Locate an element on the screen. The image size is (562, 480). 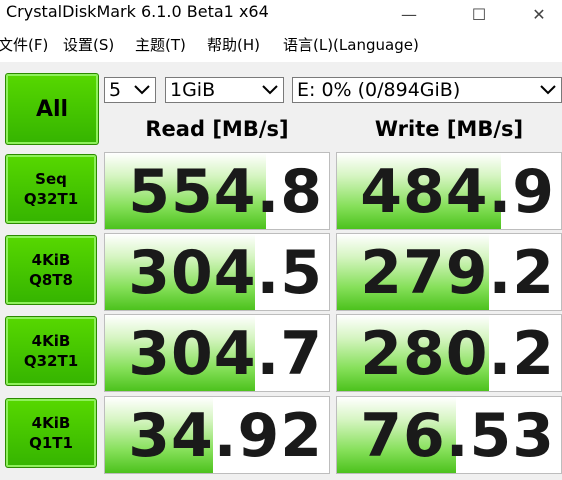
write-header: Write [MB/s] is located at coordinates (449, 129).